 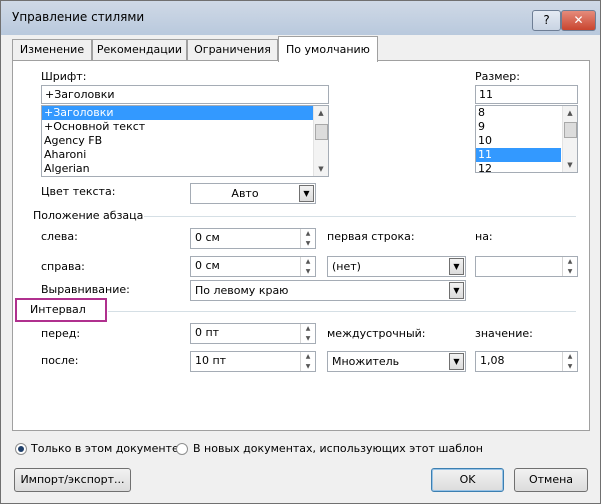 I want to click on font-list-scrollbar: ▲ ▼, so click(x=320, y=141).